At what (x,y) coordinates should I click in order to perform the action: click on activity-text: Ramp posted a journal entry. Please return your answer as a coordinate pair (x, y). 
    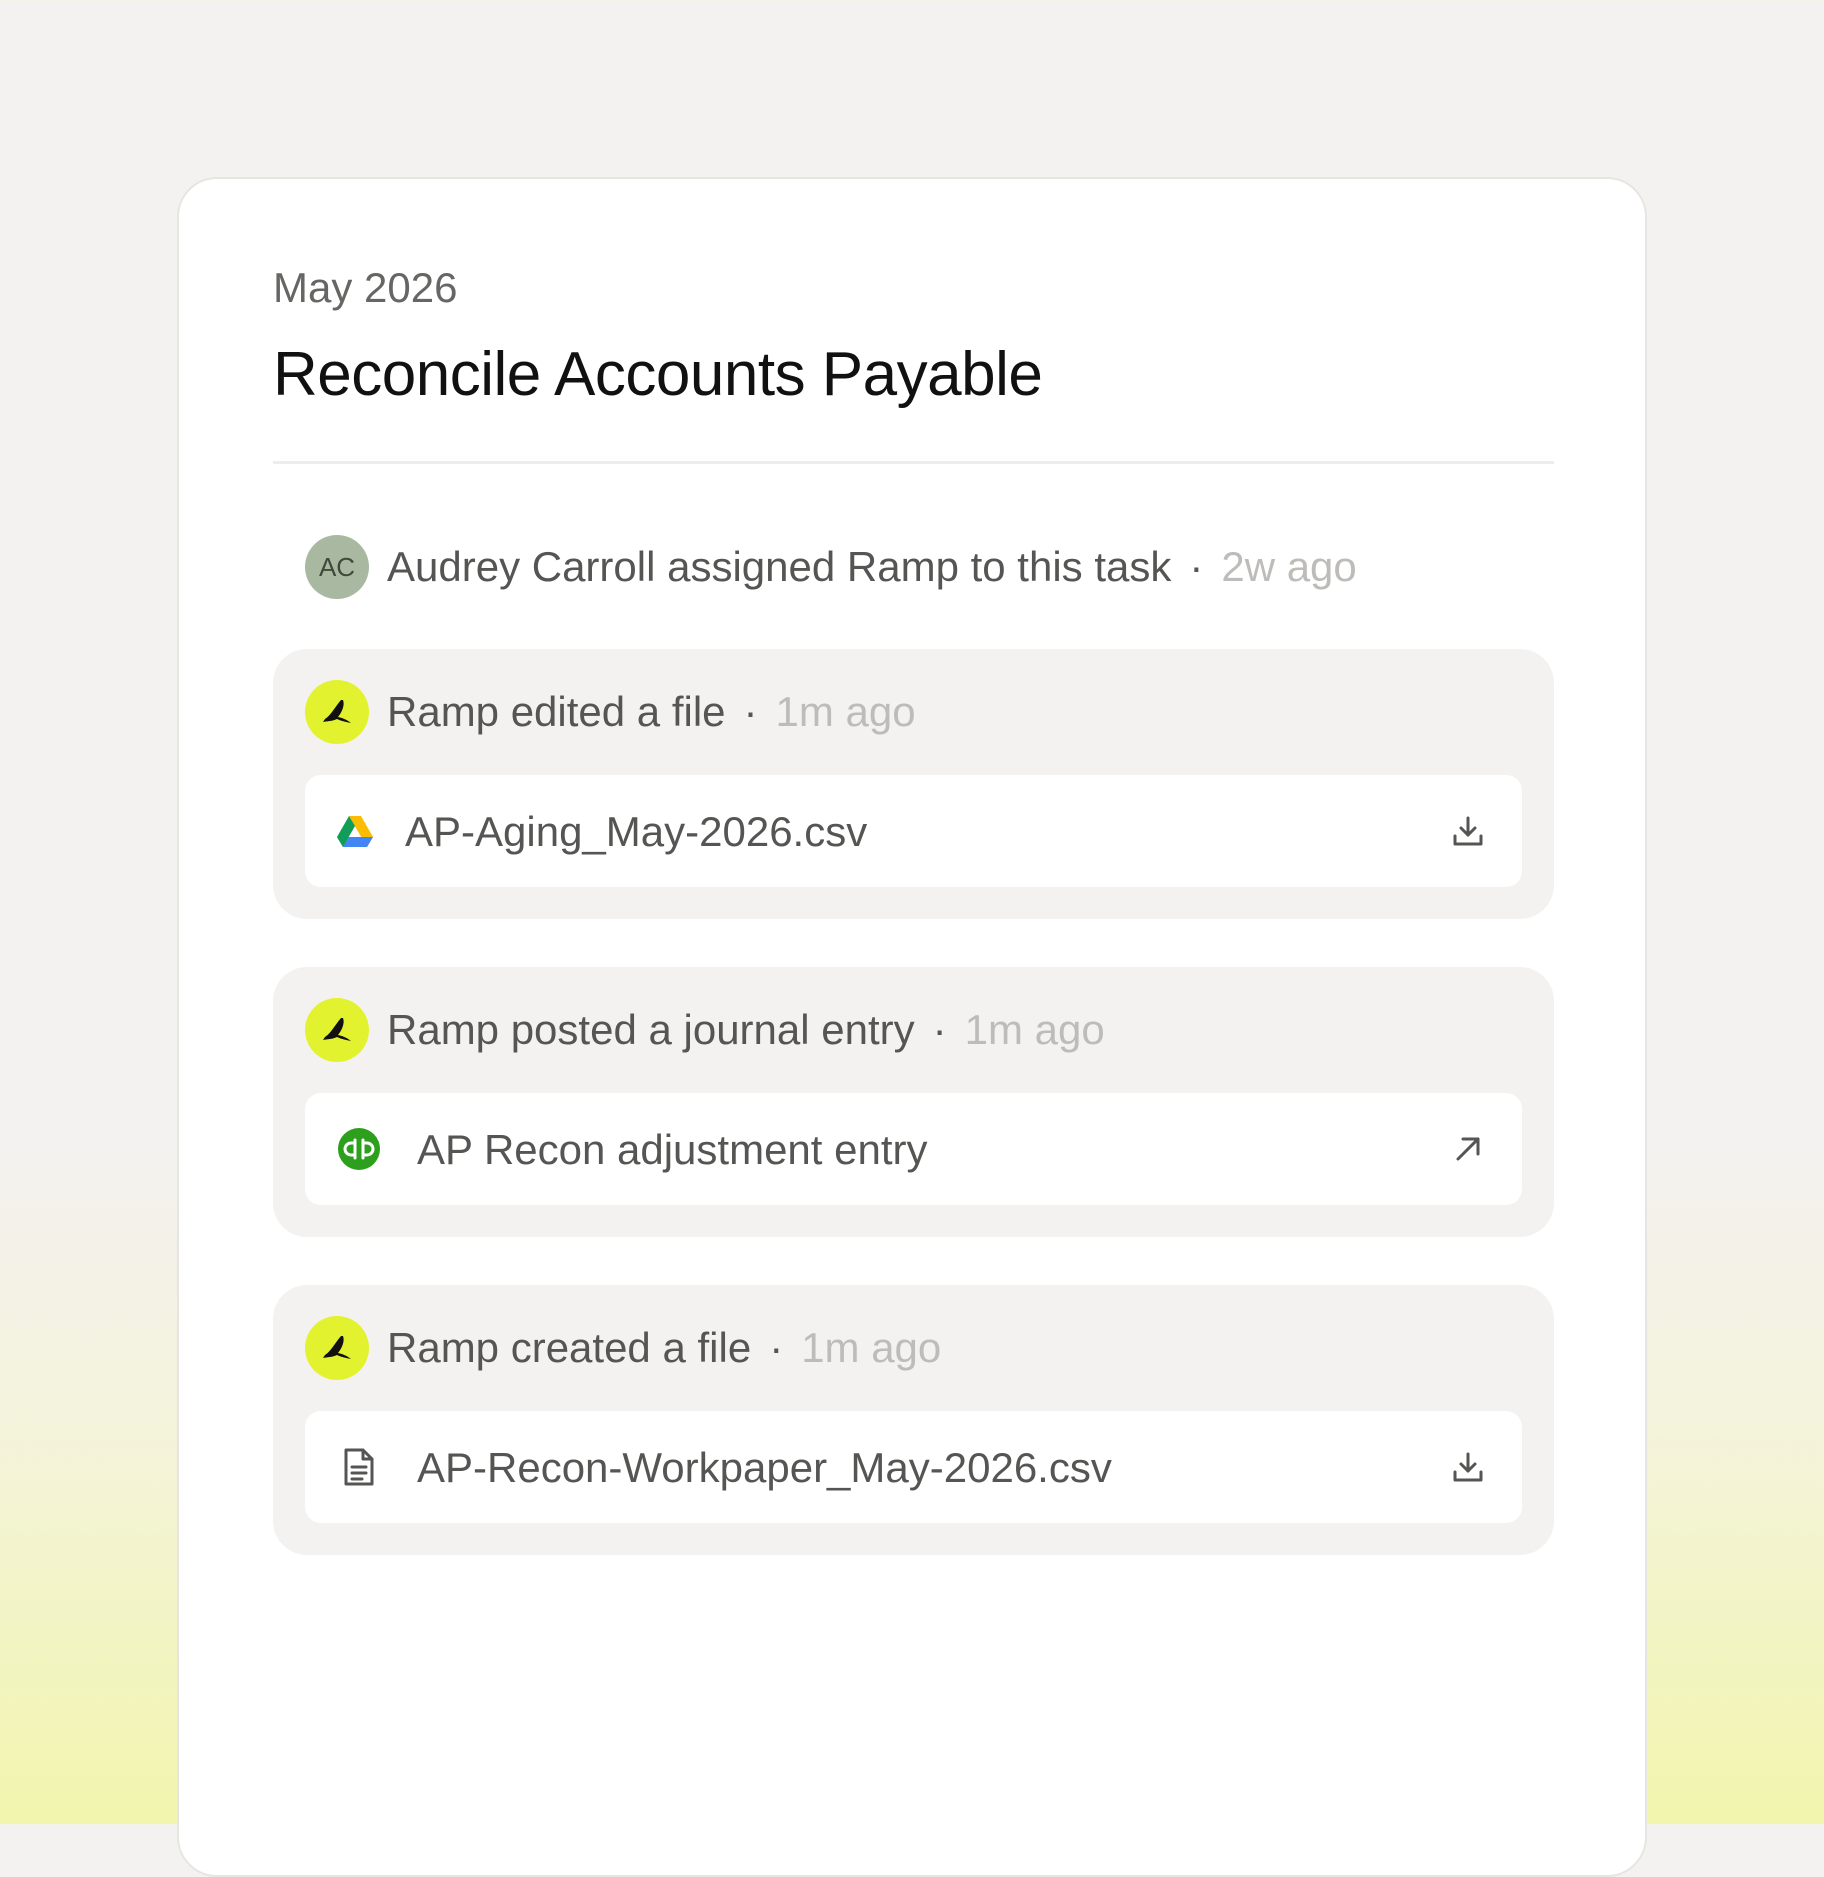
    Looking at the image, I should click on (651, 1029).